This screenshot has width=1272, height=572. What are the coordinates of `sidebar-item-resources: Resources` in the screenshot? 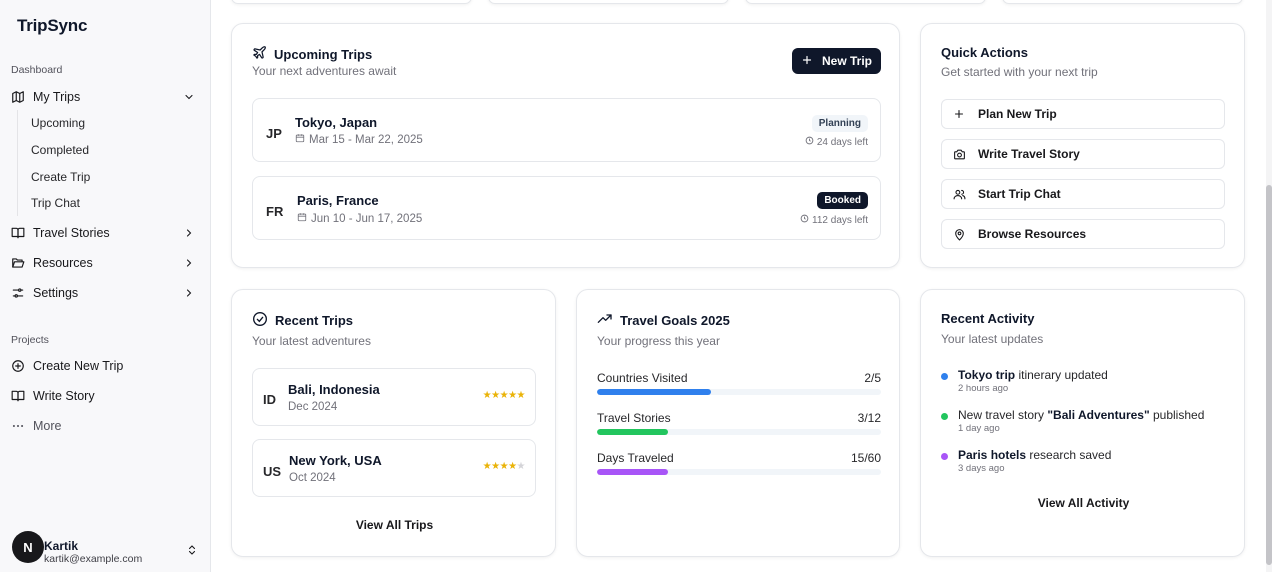 It's located at (105, 263).